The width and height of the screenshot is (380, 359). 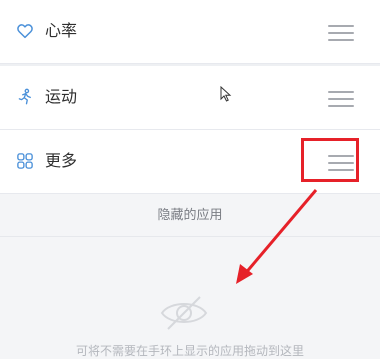 What do you see at coordinates (25, 161) in the screenshot?
I see `grid-icon` at bounding box center [25, 161].